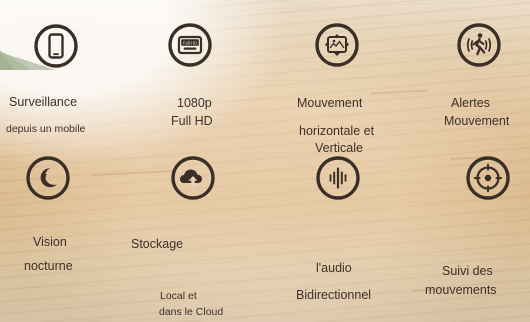 The height and width of the screenshot is (322, 530). What do you see at coordinates (461, 290) in the screenshot?
I see `feature-subtitle: mouvements` at bounding box center [461, 290].